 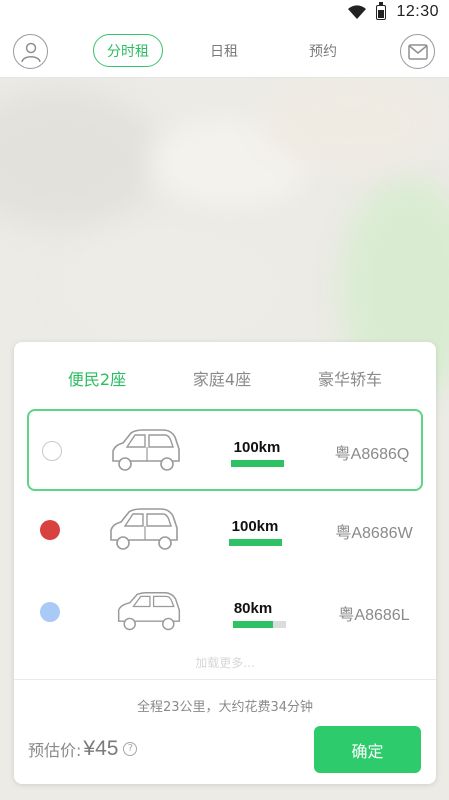 What do you see at coordinates (225, 613) in the screenshot?
I see `car-row: 80km 粤A8686L` at bounding box center [225, 613].